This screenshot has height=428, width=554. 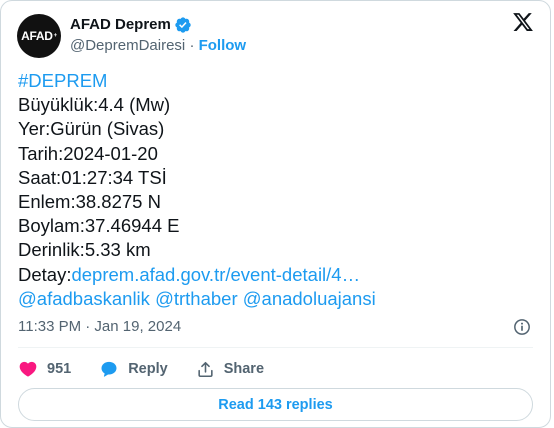 What do you see at coordinates (44, 369) in the screenshot?
I see `like-button: 951` at bounding box center [44, 369].